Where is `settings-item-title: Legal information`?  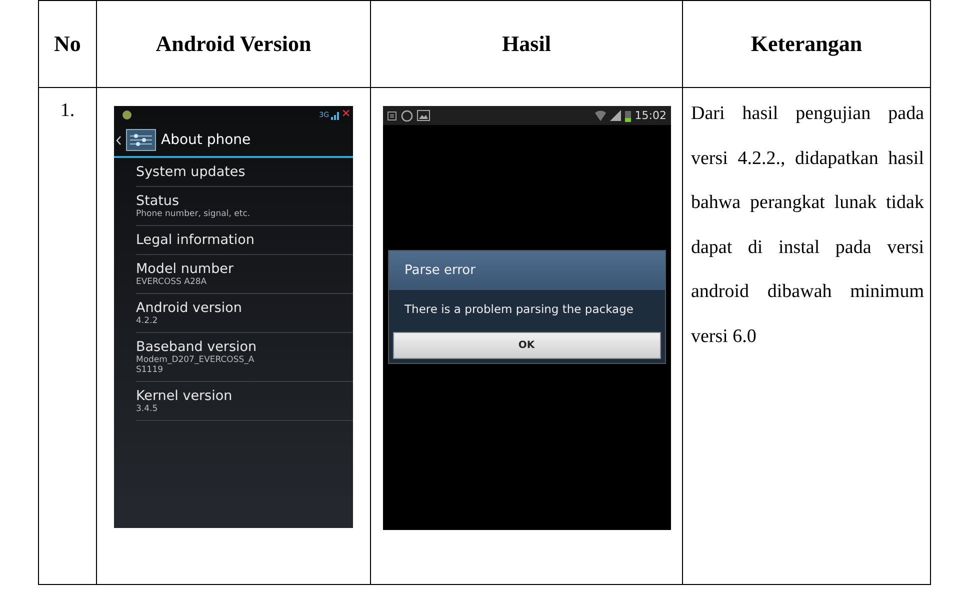 settings-item-title: Legal information is located at coordinates (244, 240).